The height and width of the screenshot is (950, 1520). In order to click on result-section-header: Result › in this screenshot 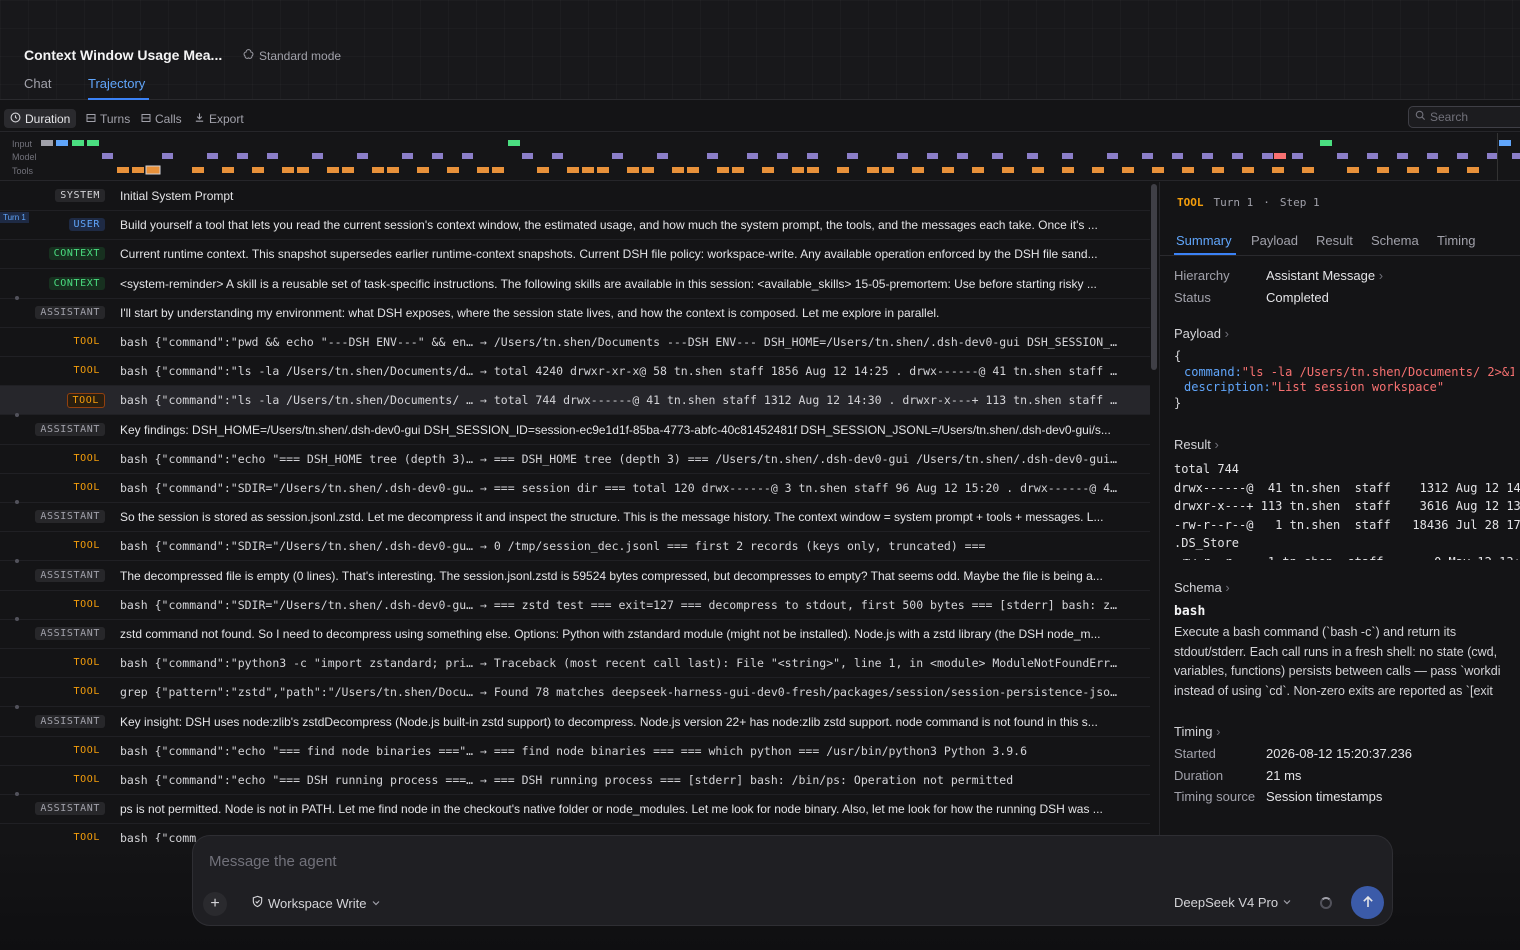, I will do `click(1196, 444)`.